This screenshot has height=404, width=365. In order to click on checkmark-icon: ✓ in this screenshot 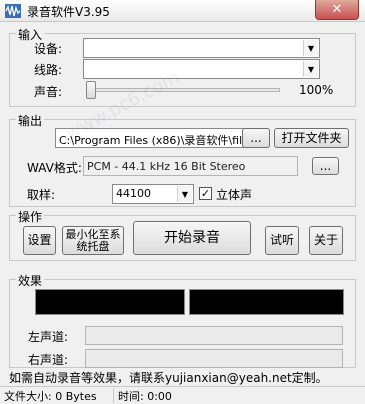, I will do `click(205, 193)`.